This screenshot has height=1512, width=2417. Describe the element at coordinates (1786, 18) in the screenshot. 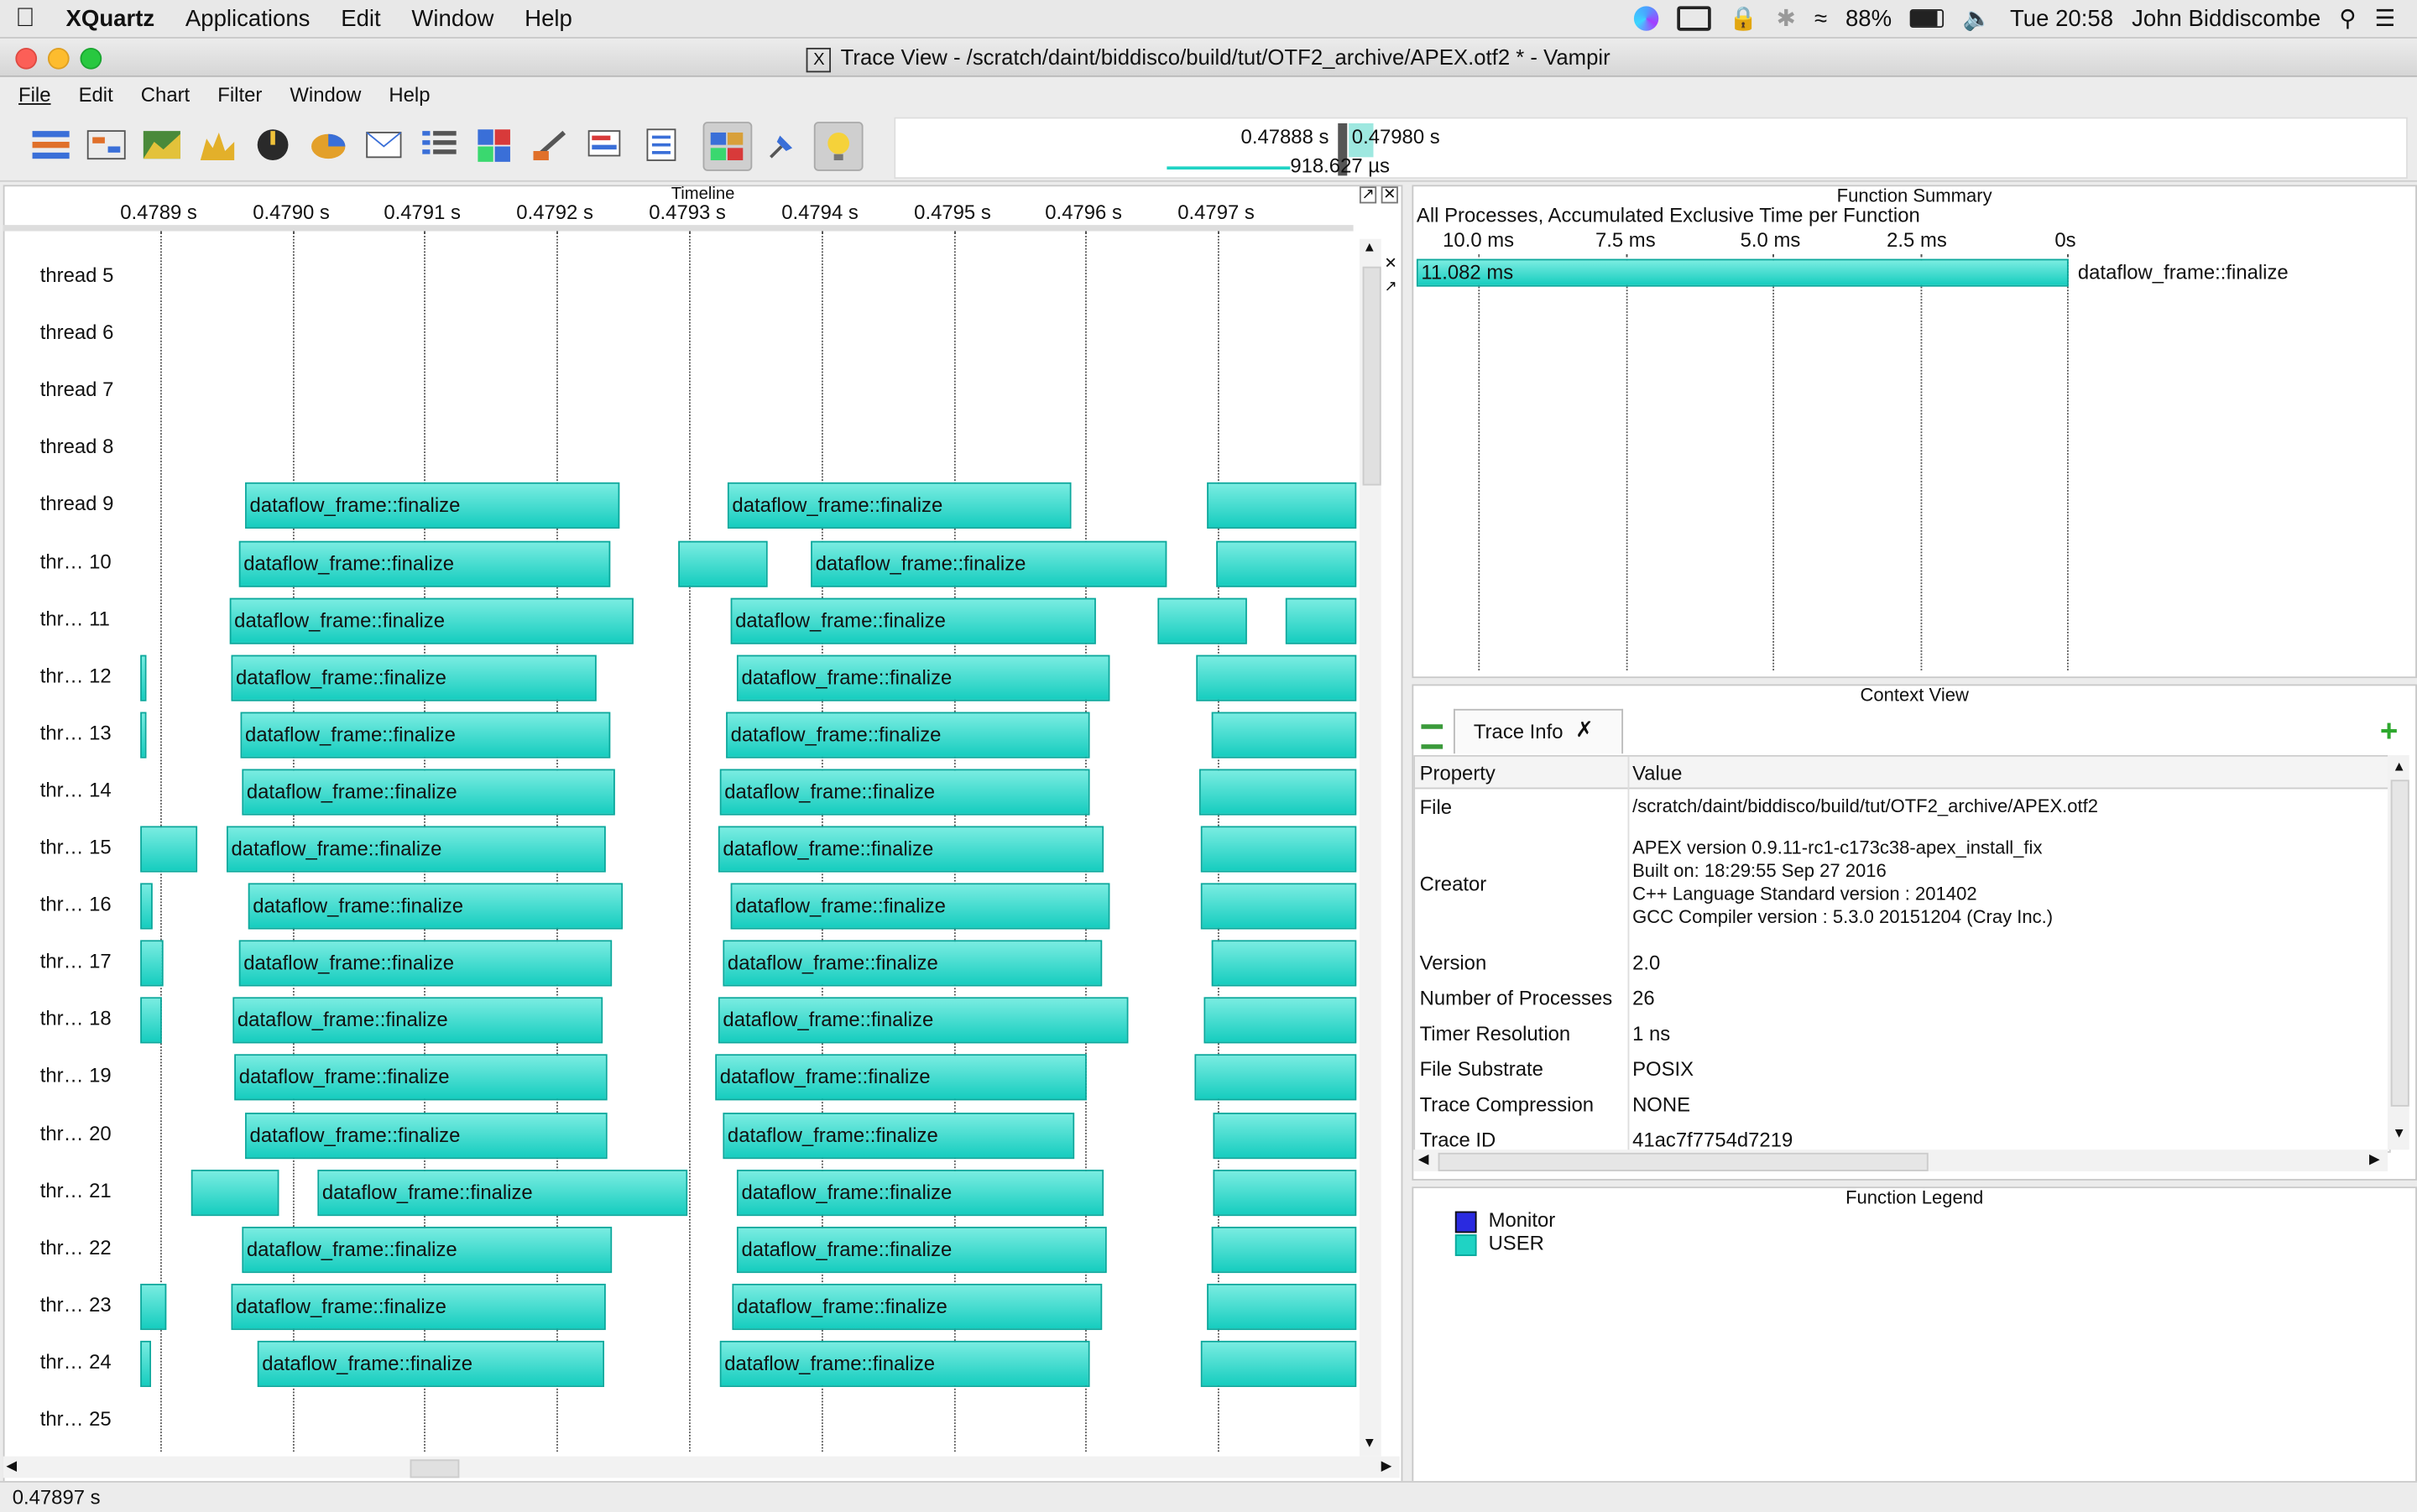

I see `bluetooth-icon: ✱` at that location.